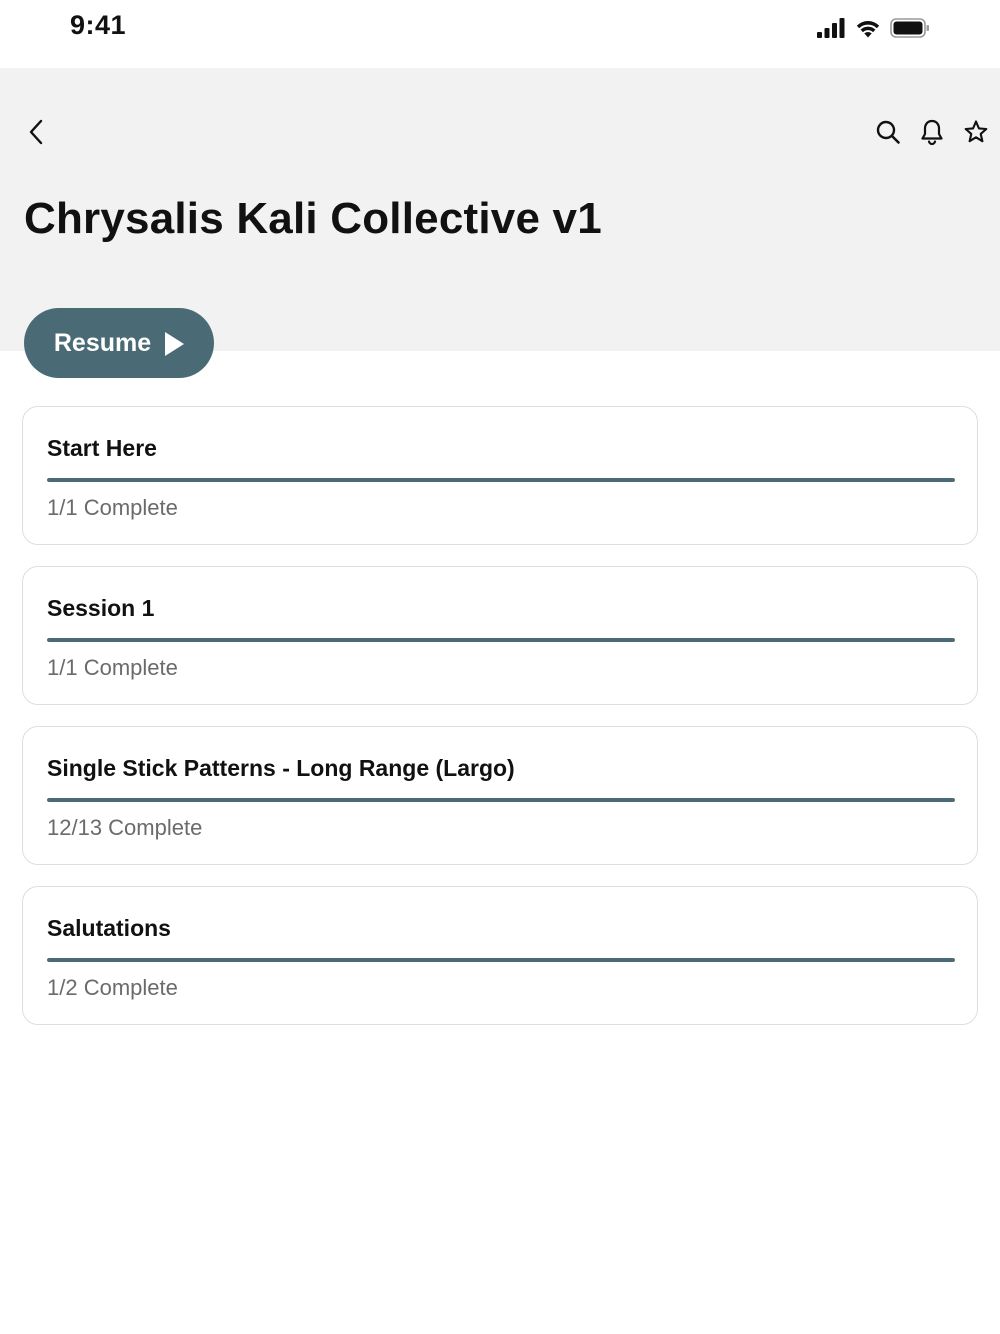 The image size is (1000, 1334). I want to click on favorite-button, so click(976, 134).